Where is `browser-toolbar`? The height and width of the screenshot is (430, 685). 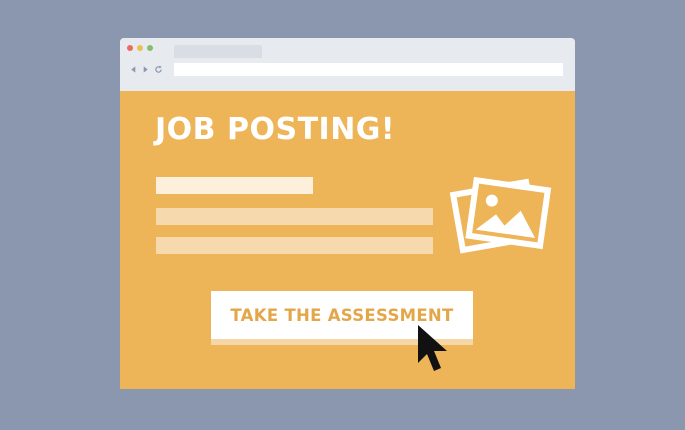 browser-toolbar is located at coordinates (347, 64).